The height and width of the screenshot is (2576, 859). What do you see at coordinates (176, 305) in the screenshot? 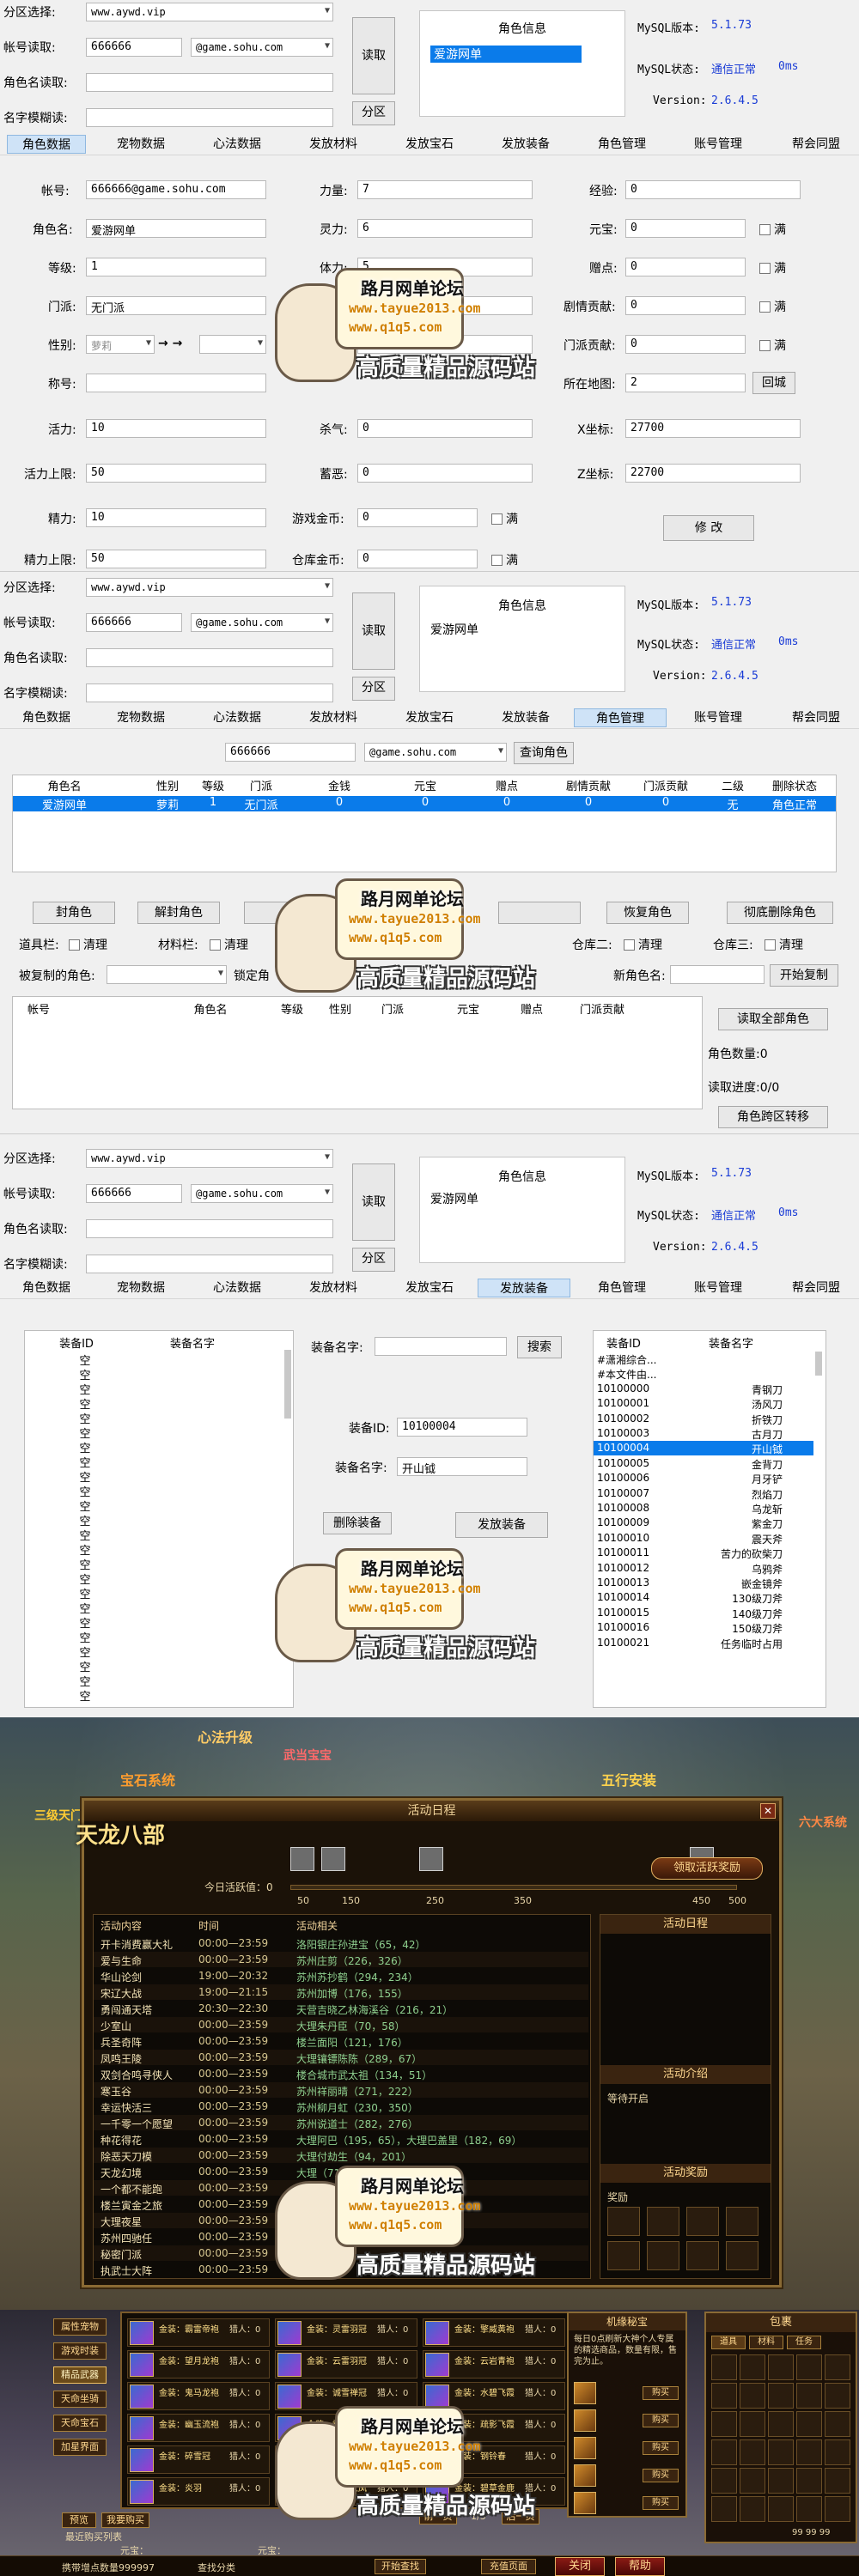
I see `sect-field: 无门派` at bounding box center [176, 305].